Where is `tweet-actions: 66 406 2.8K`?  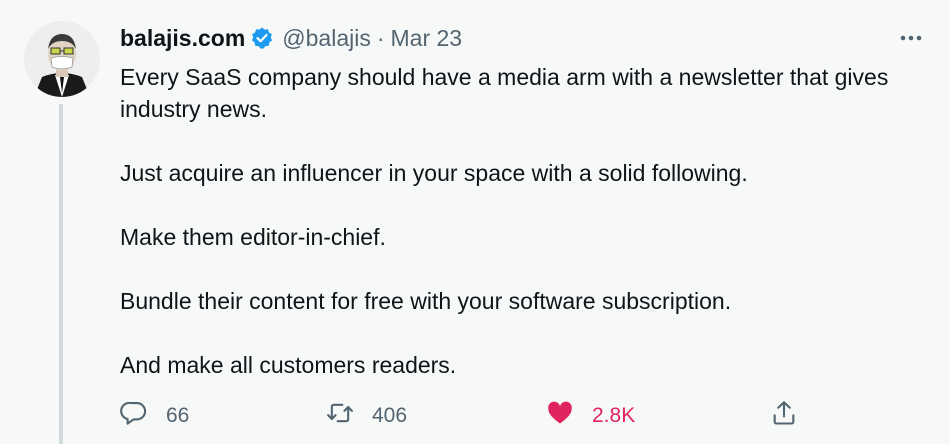 tweet-actions: 66 406 2.8K is located at coordinates (470, 416).